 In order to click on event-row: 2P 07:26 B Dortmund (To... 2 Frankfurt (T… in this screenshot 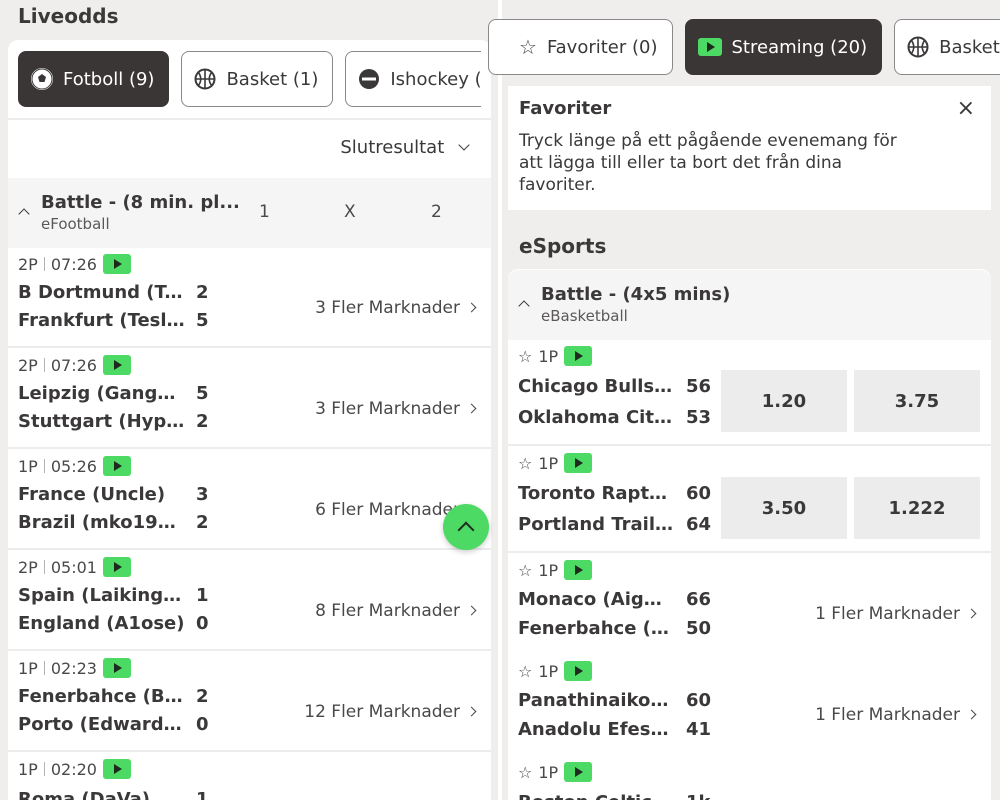, I will do `click(249, 298)`.